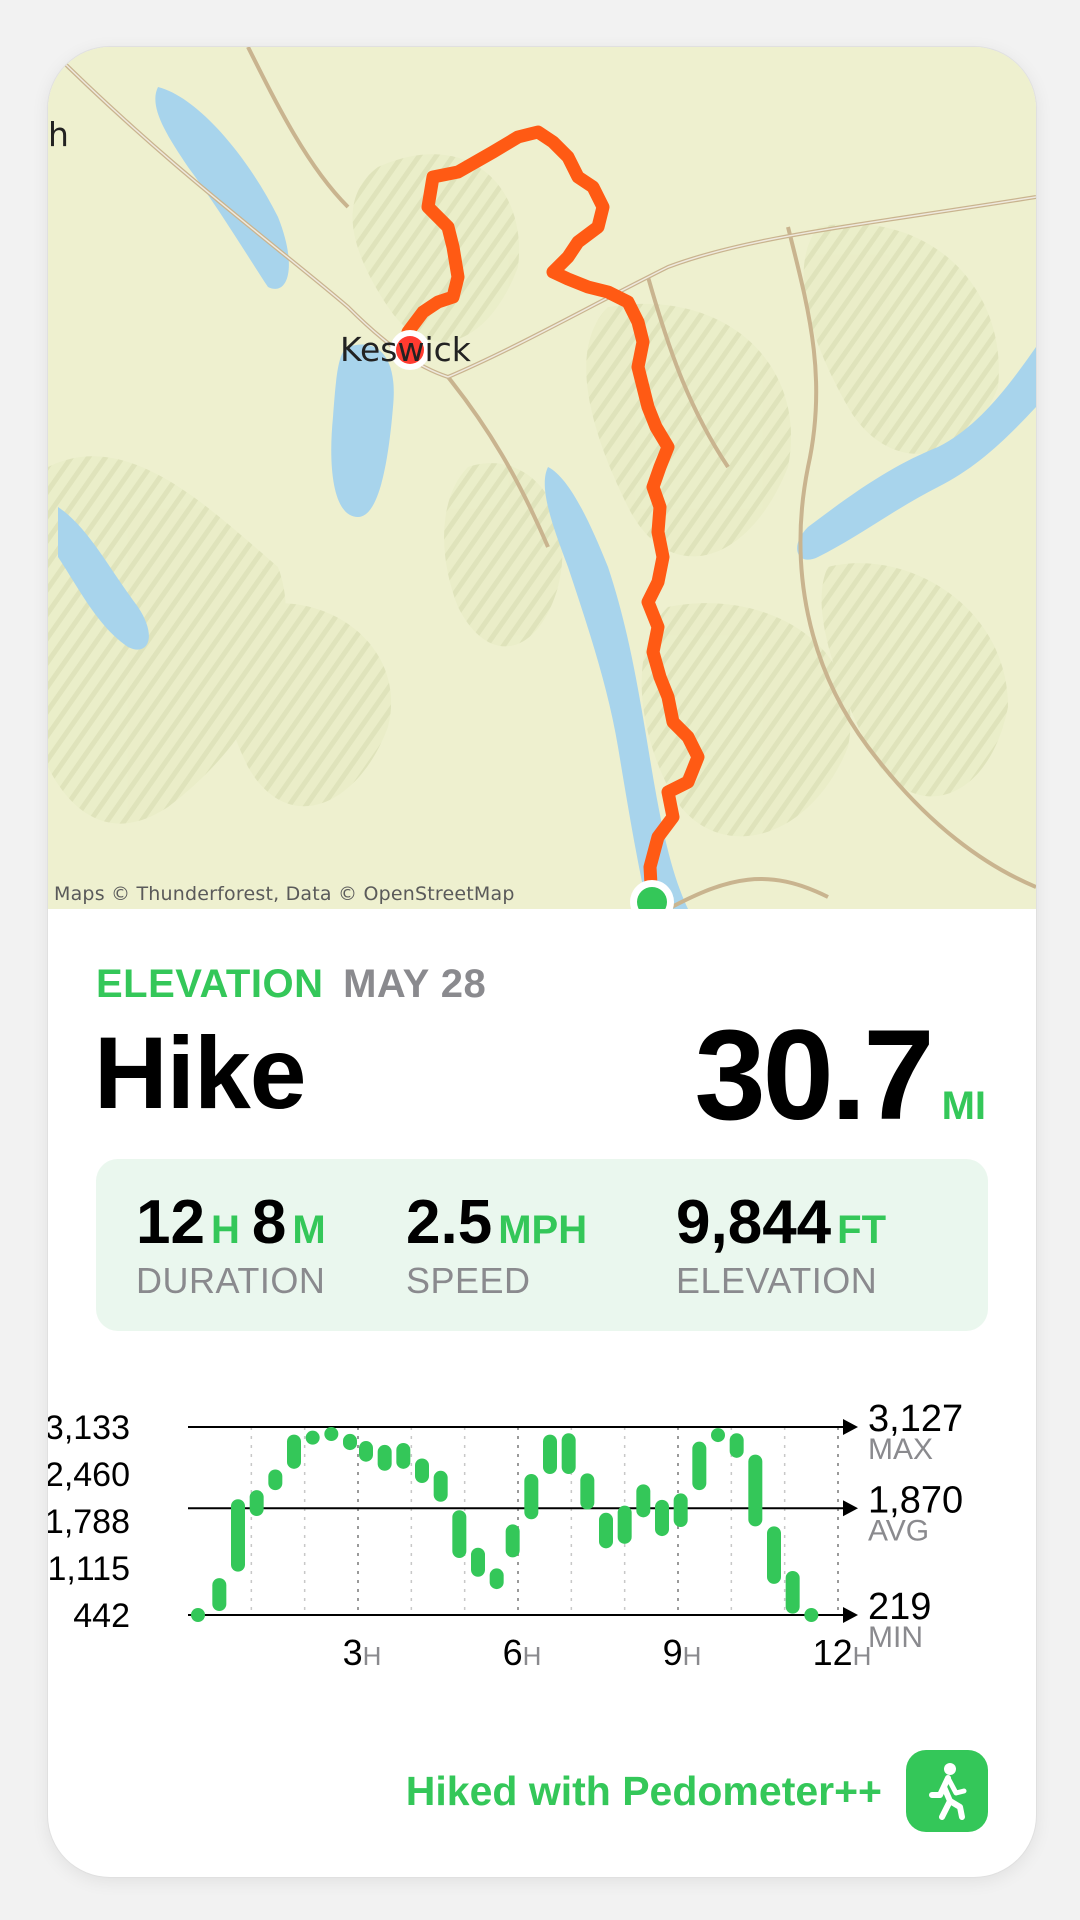 This screenshot has height=1920, width=1080. What do you see at coordinates (898, 1530) in the screenshot?
I see `reference-label: AVG` at bounding box center [898, 1530].